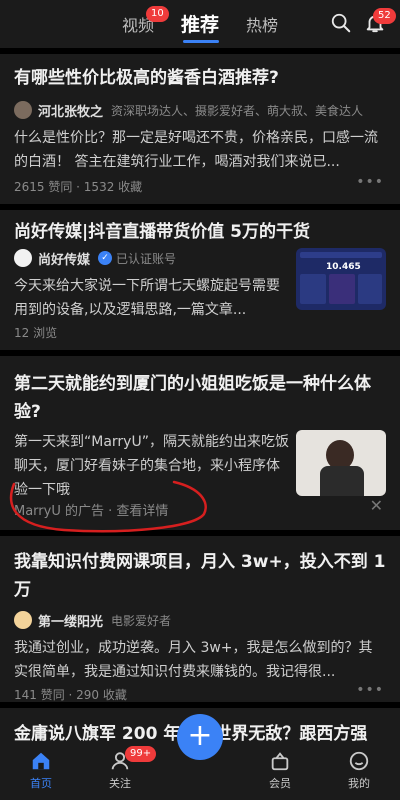 This screenshot has width=400, height=800. I want to click on close-icon: ✕, so click(377, 505).